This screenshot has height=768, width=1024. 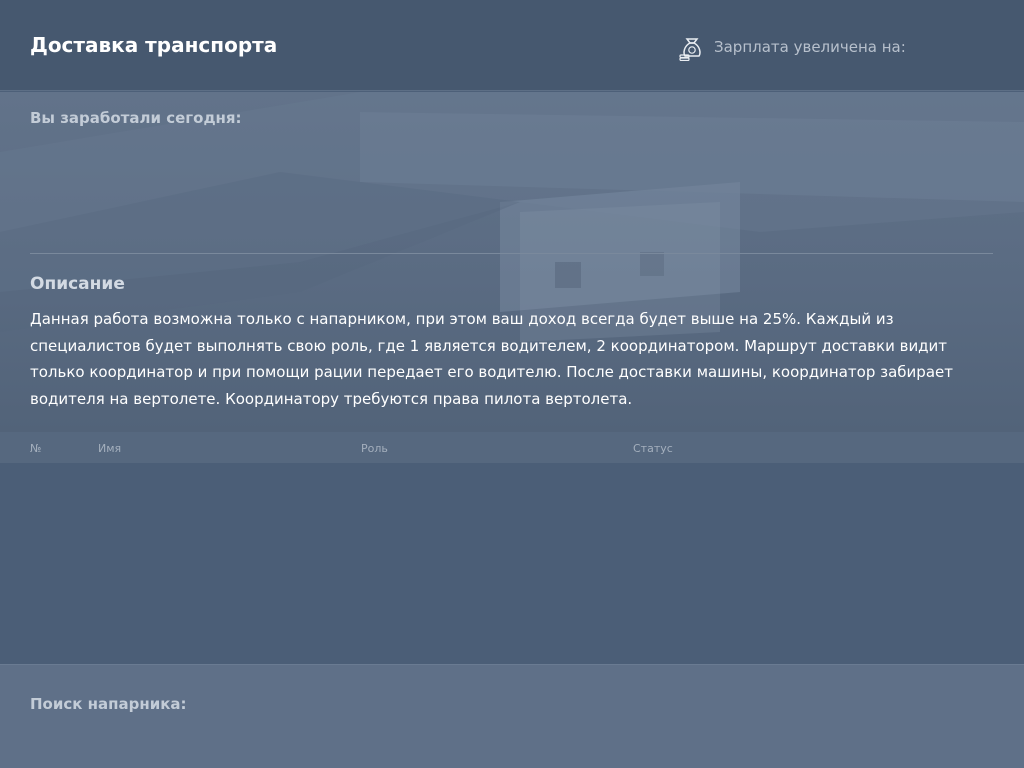 What do you see at coordinates (108, 704) in the screenshot?
I see `partner-search-label: Поиск напарника:` at bounding box center [108, 704].